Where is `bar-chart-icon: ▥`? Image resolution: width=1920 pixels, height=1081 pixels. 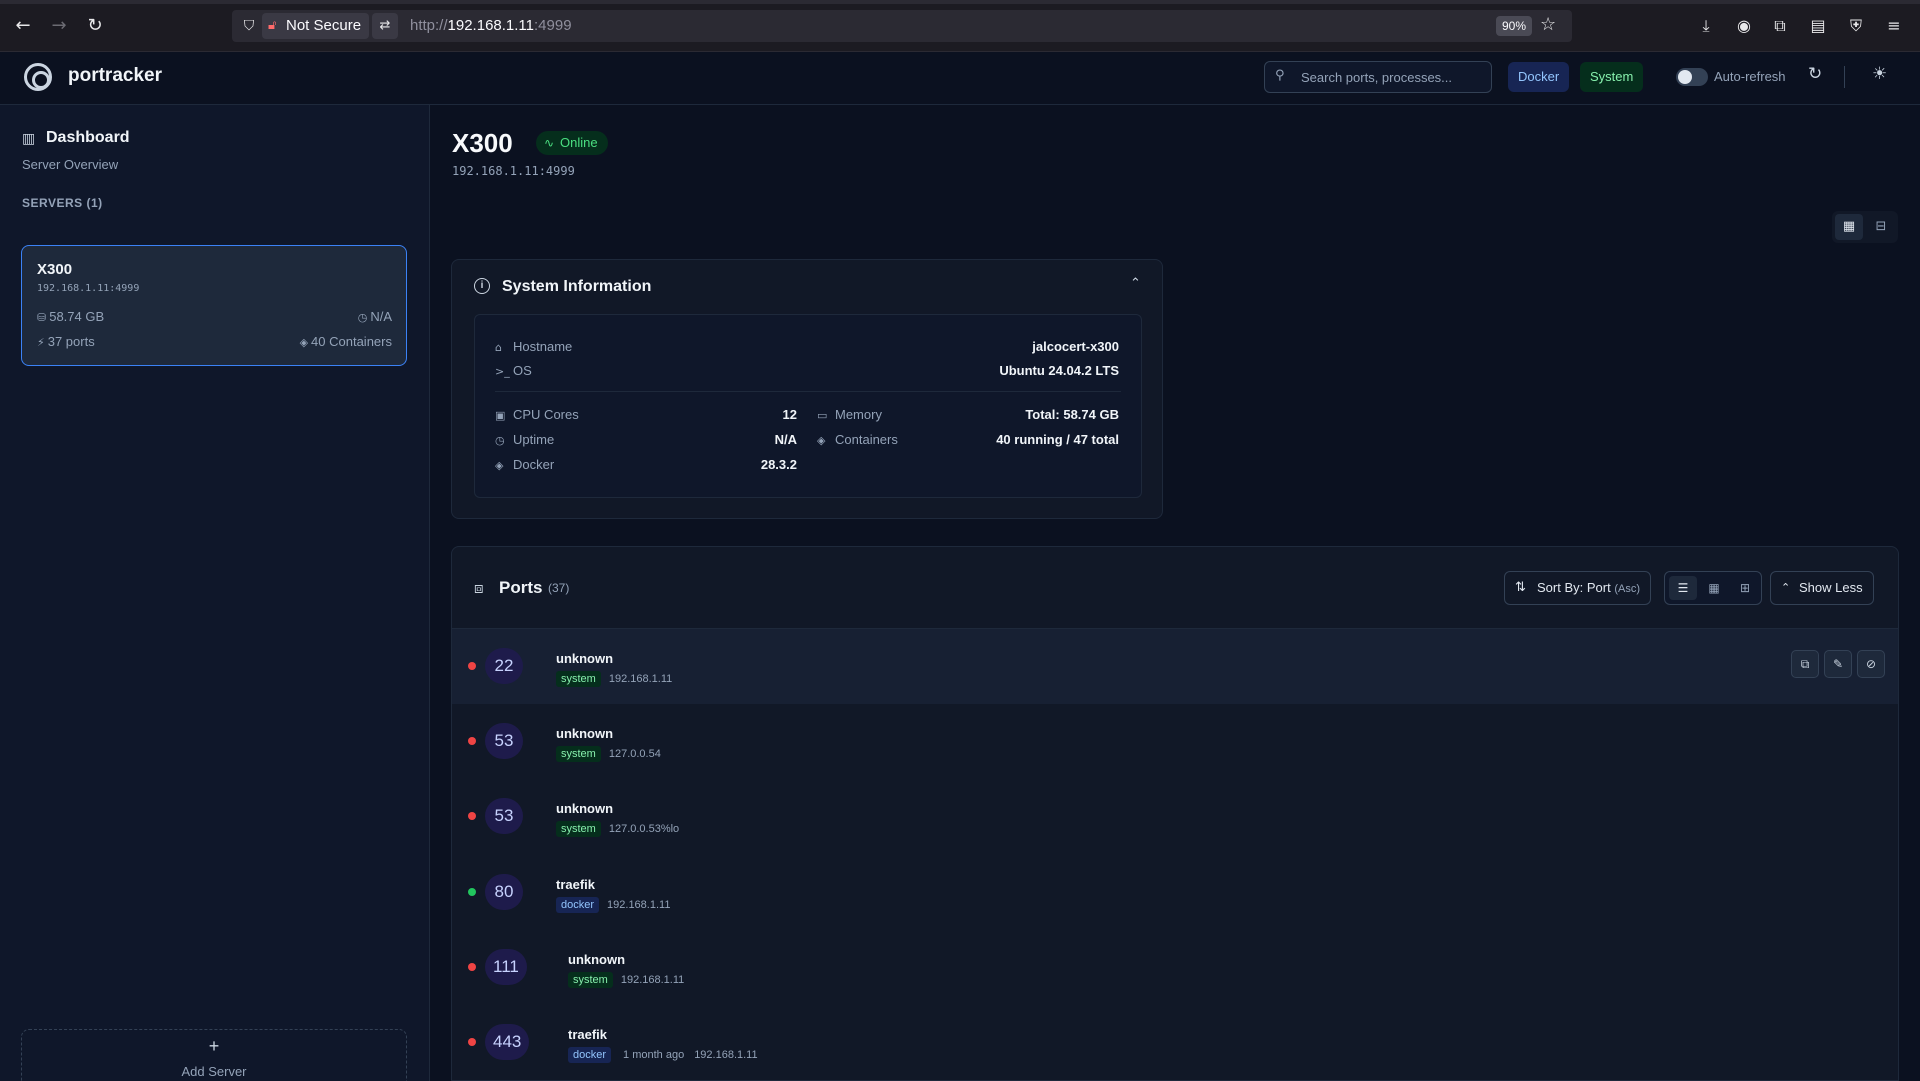 bar-chart-icon: ▥ is located at coordinates (29, 139).